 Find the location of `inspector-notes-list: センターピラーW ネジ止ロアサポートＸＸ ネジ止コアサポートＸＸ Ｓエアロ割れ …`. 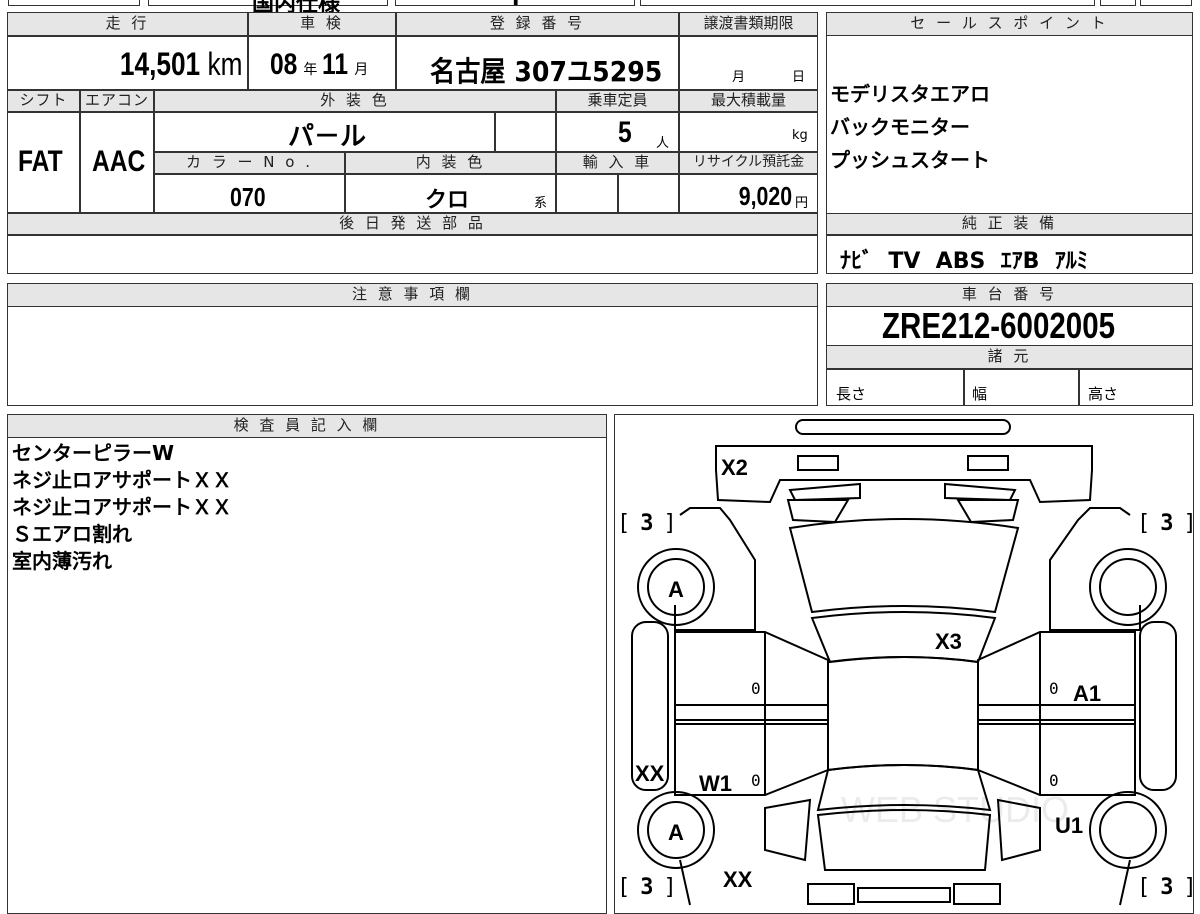

inspector-notes-list: センターピラーW ネジ止ロアサポートＸＸ ネジ止コアサポートＸＸ Ｓエアロ割れ … is located at coordinates (122, 507).